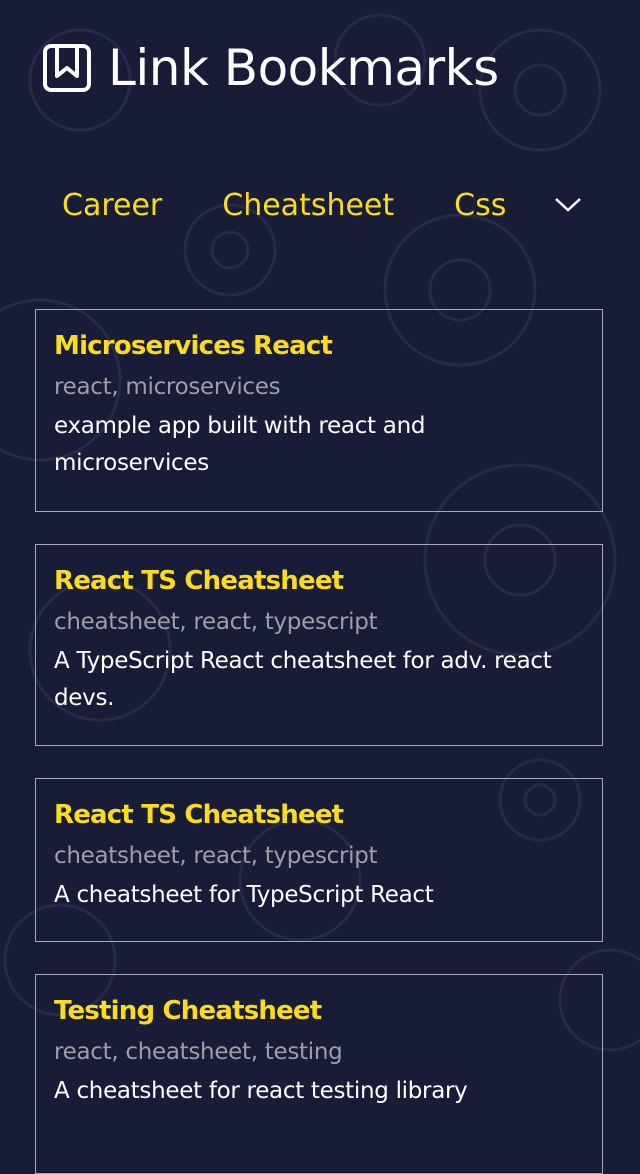 This screenshot has width=640, height=1174. I want to click on tab-career: Career, so click(112, 206).